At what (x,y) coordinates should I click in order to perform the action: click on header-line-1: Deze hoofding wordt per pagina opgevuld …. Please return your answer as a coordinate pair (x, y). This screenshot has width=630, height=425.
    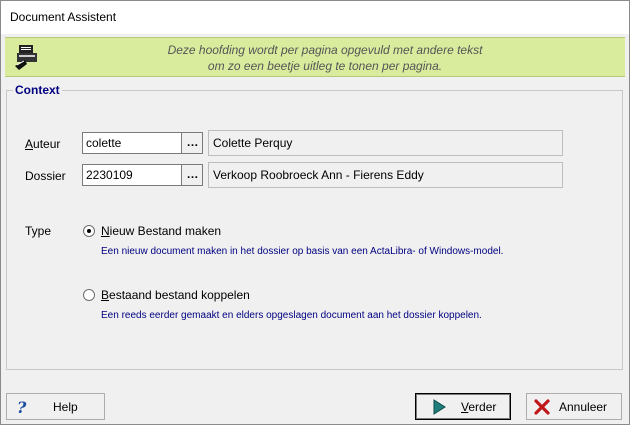
    Looking at the image, I should click on (325, 50).